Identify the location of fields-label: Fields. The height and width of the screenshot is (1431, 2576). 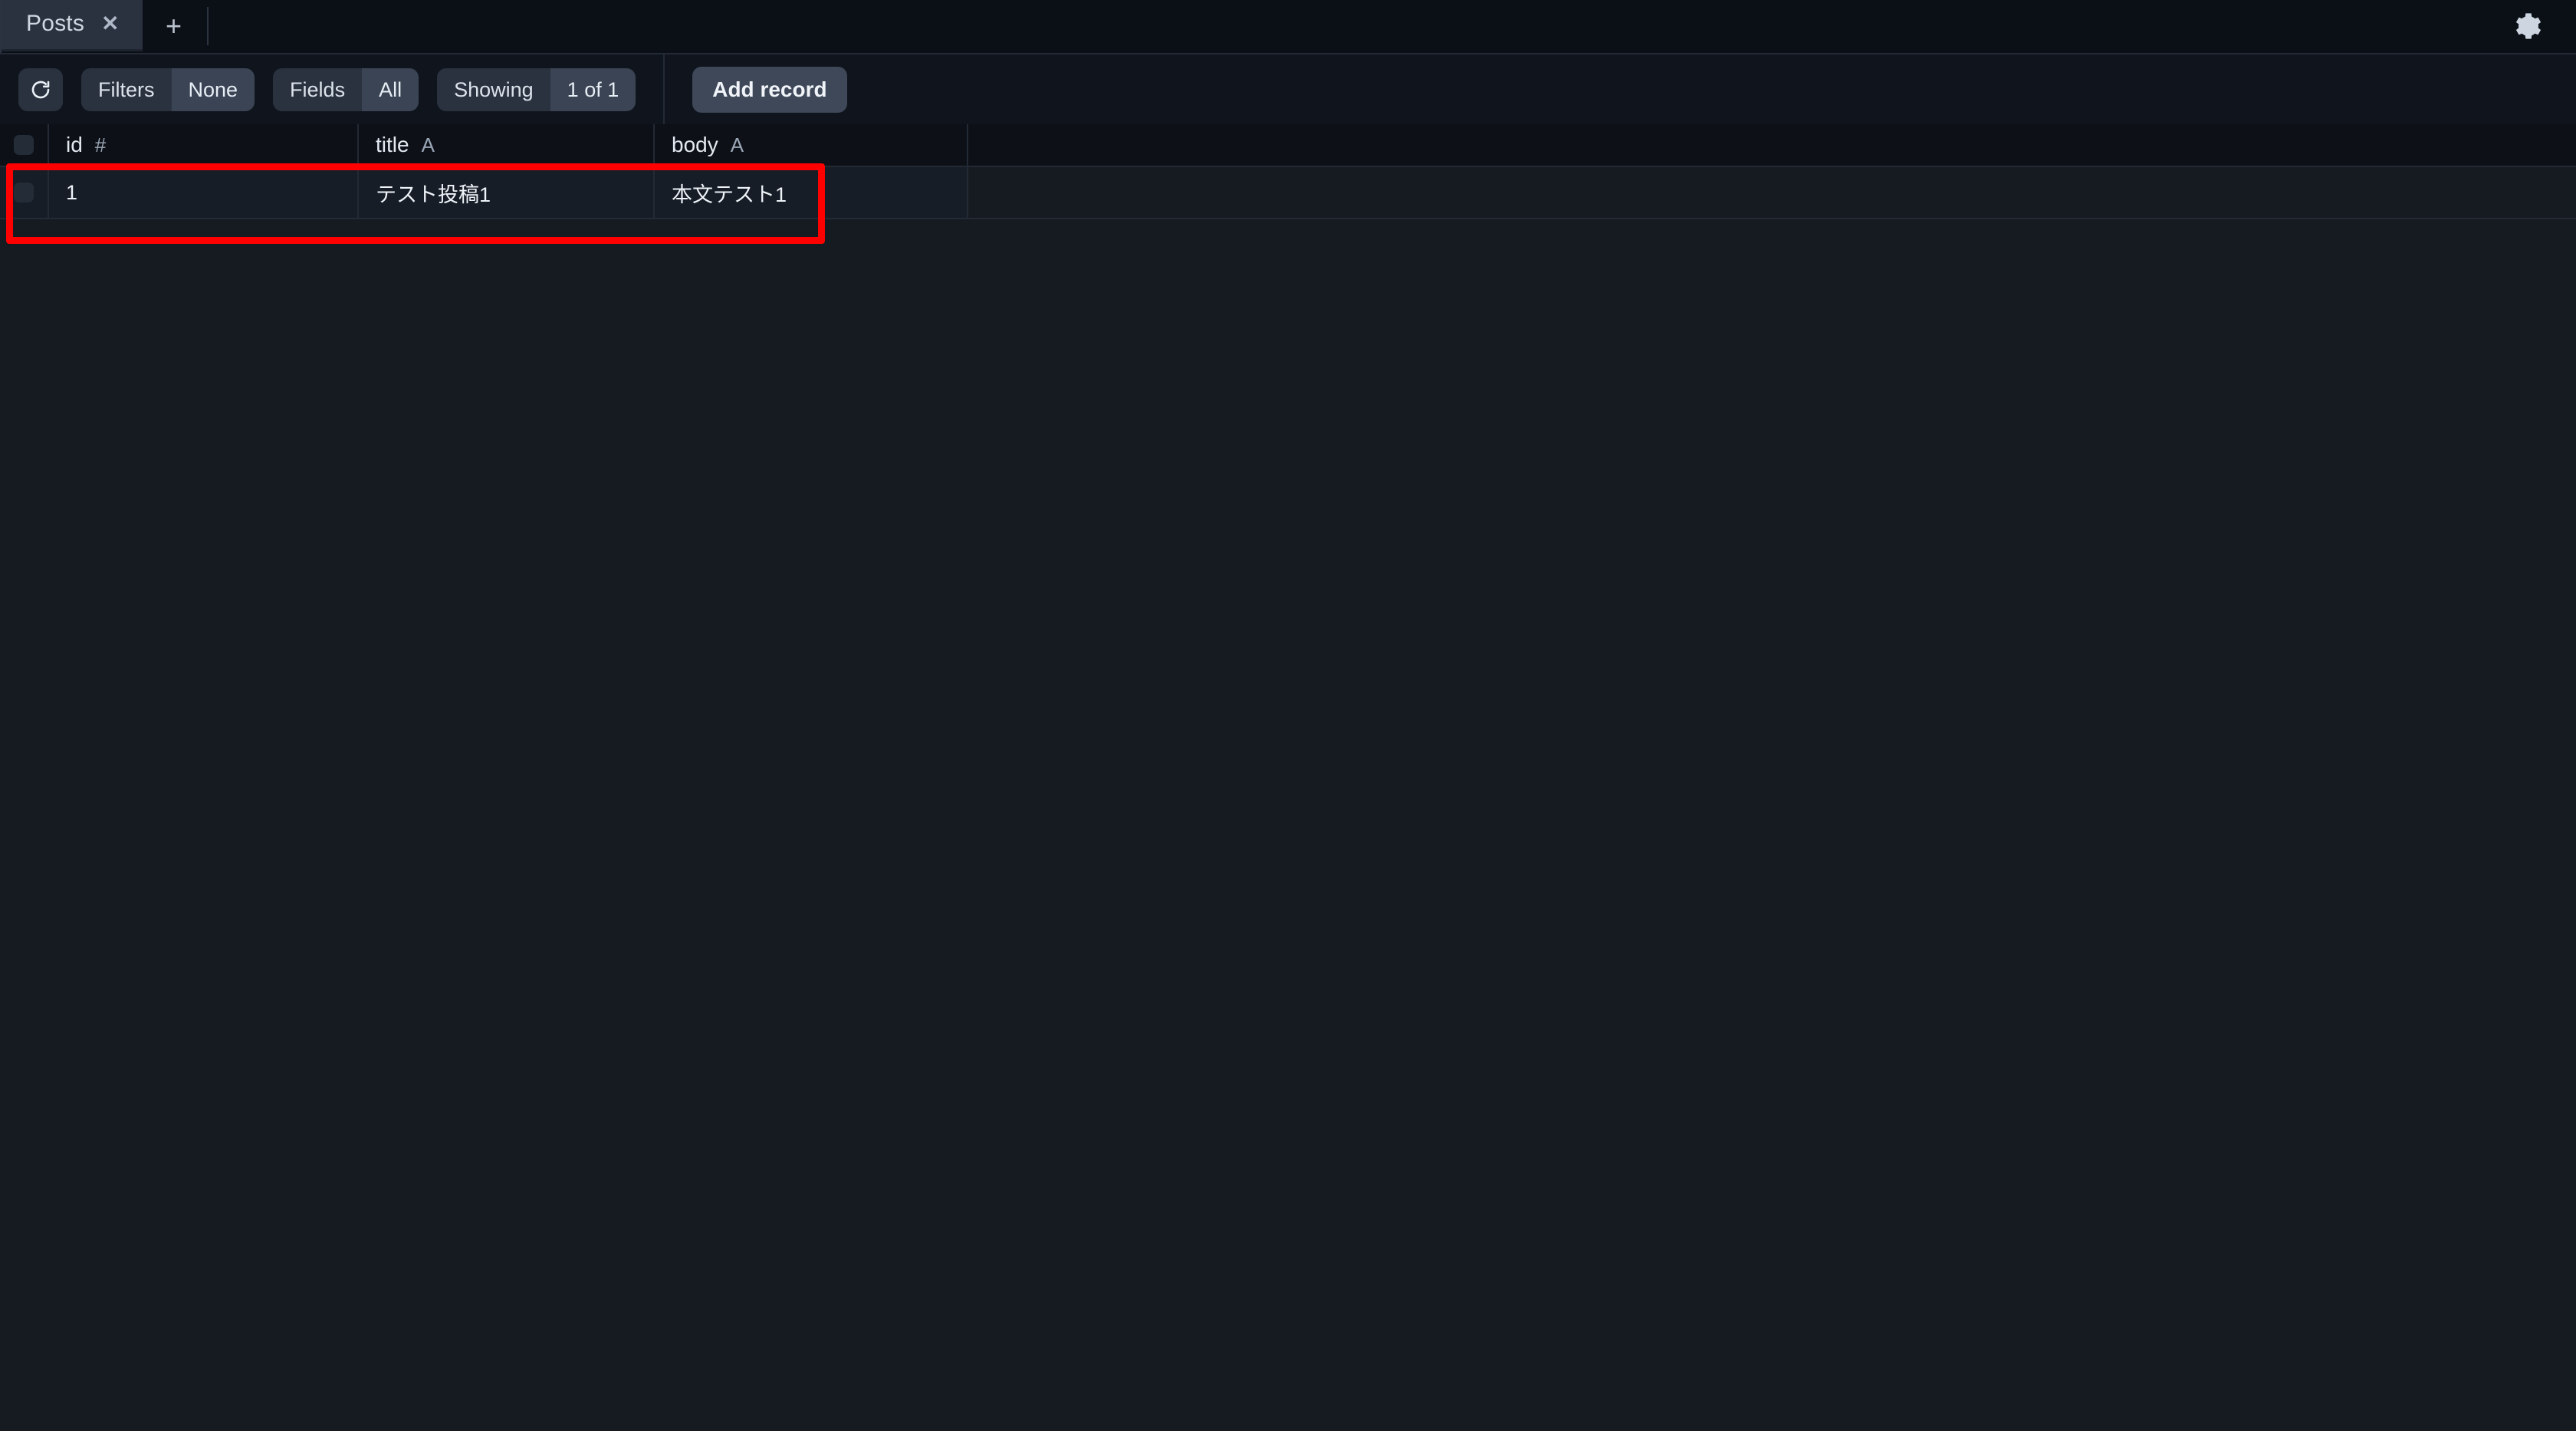
(318, 89).